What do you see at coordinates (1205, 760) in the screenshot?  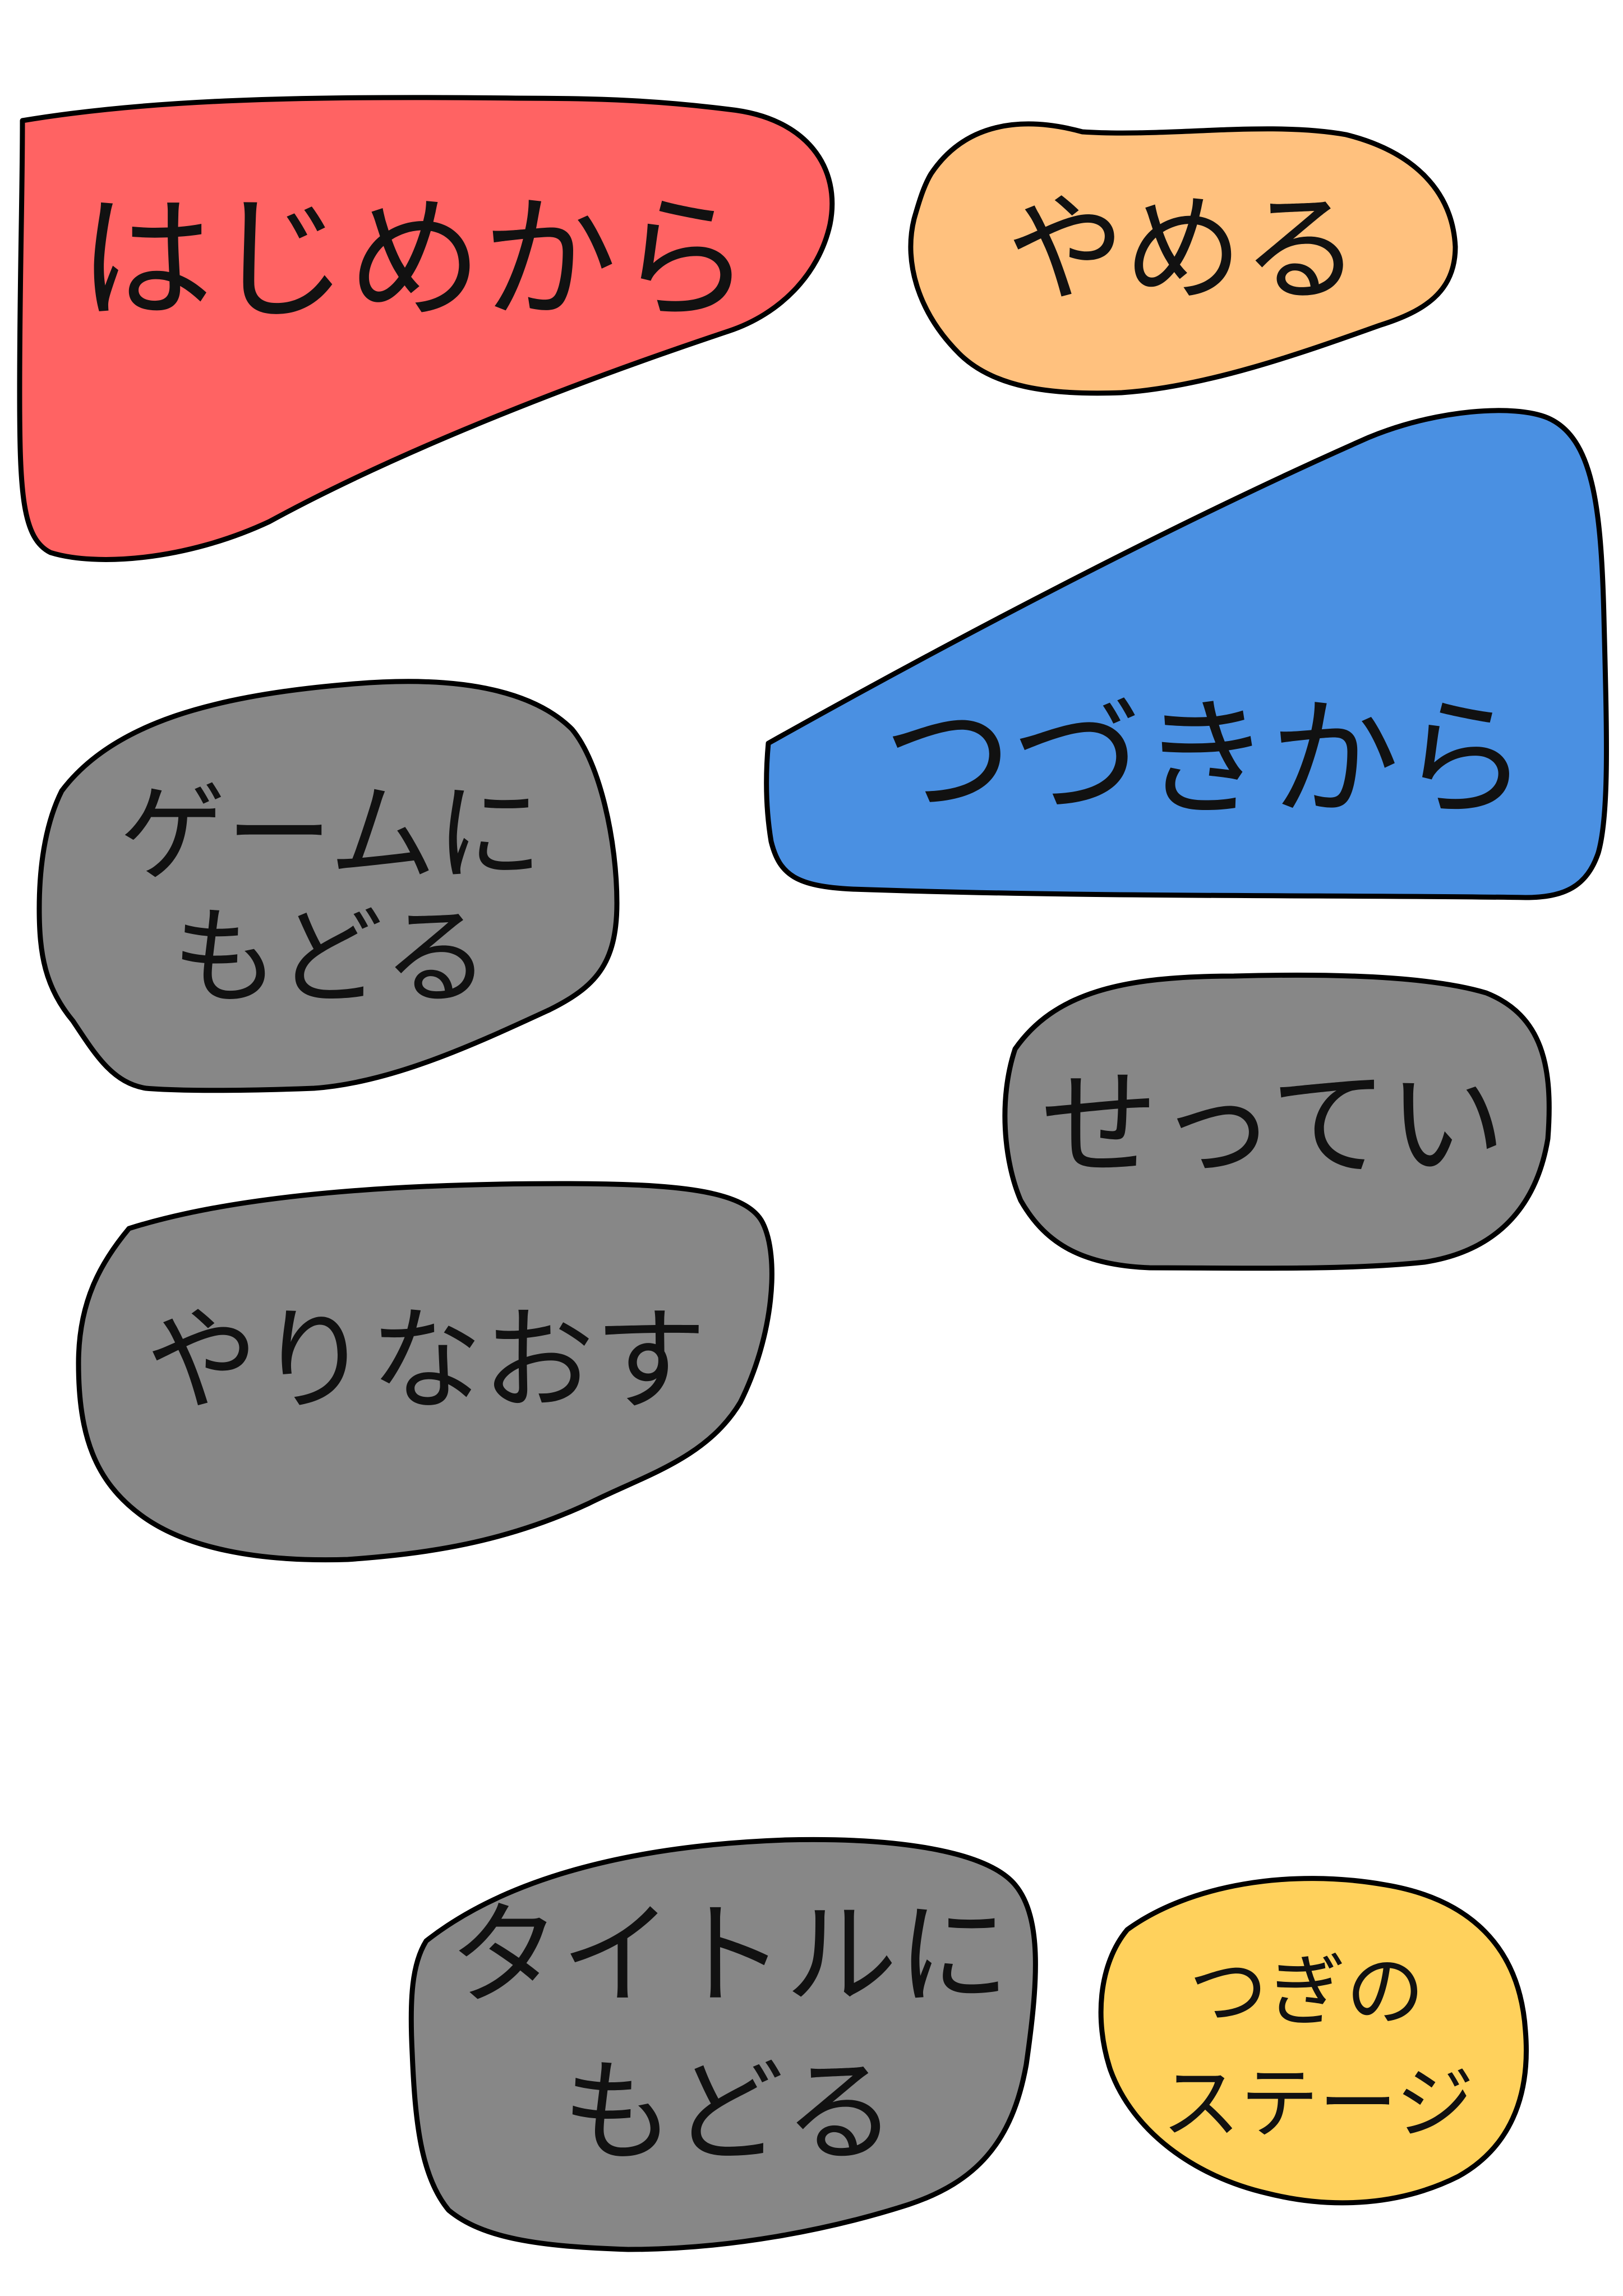 I see `continue-label: つづきから` at bounding box center [1205, 760].